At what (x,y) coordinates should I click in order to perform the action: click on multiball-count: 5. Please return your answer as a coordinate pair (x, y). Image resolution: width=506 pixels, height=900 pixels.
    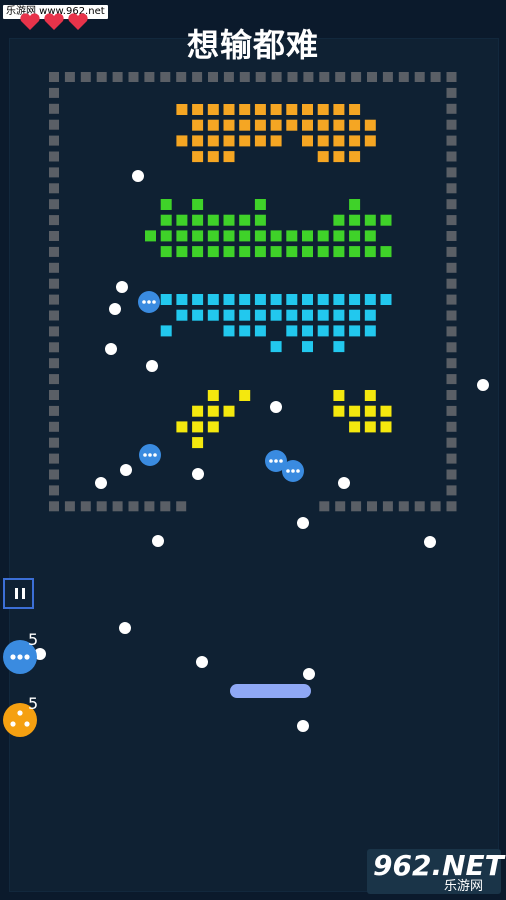
    Looking at the image, I should click on (33, 639).